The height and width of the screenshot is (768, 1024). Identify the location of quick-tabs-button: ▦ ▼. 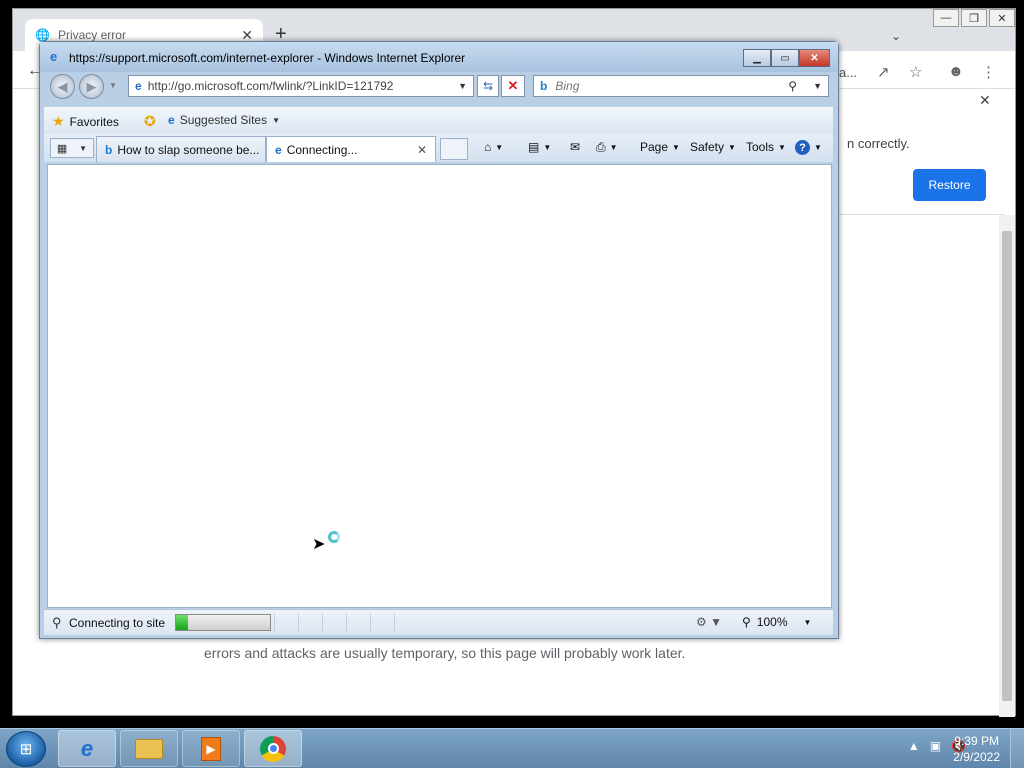
(72, 148).